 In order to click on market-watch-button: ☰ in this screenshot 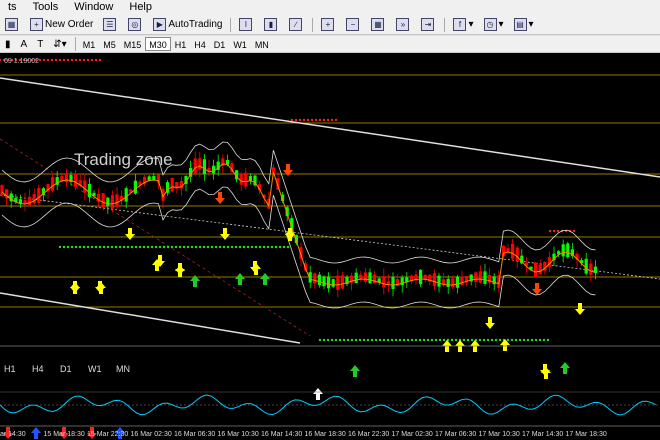, I will do `click(110, 25)`.